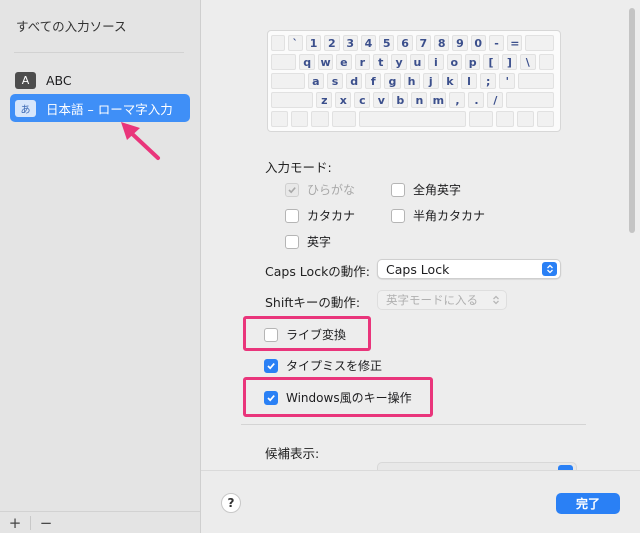 The width and height of the screenshot is (640, 533). I want to click on typo-fix-label: タイプミスを修正, so click(334, 366).